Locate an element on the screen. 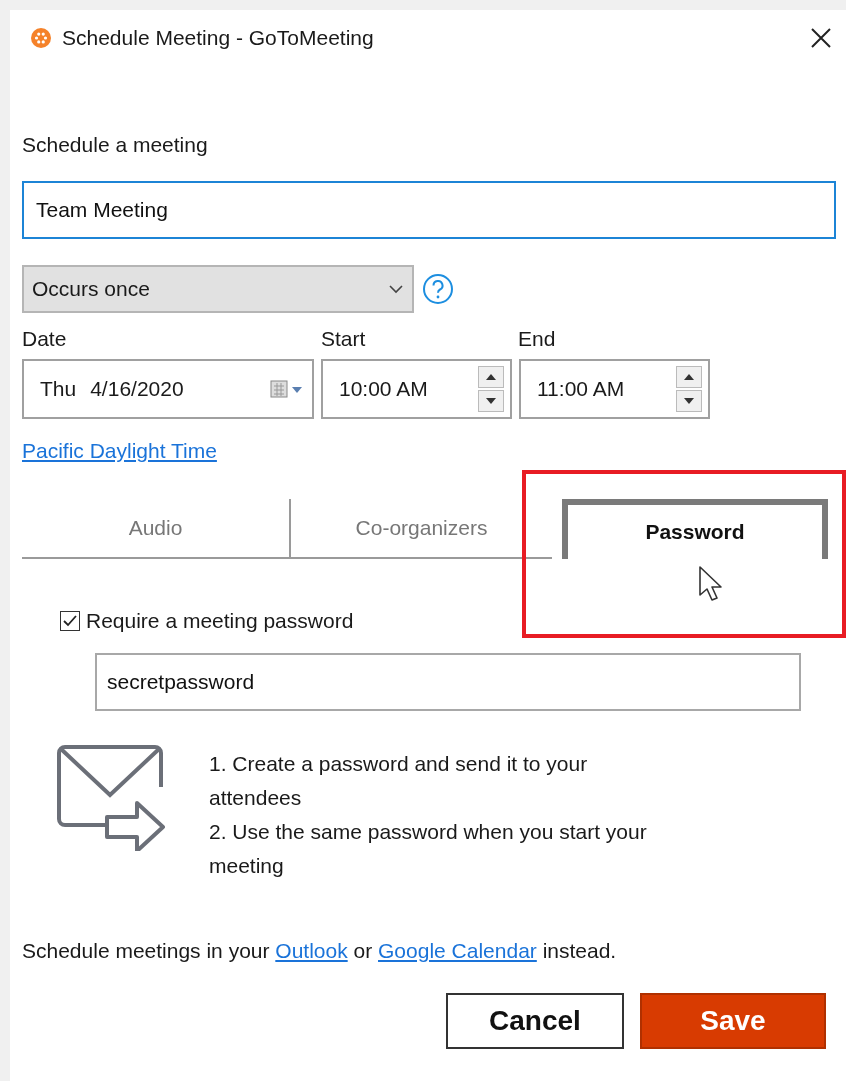 The height and width of the screenshot is (1081, 846). date-picker: Thu 4/16/2020 is located at coordinates (168, 389).